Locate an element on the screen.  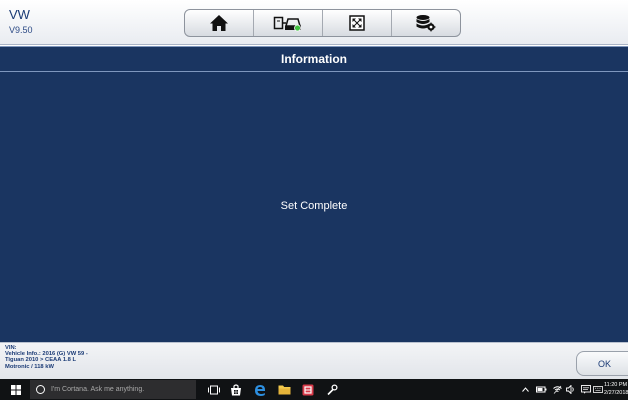
taskbar-app-button is located at coordinates (308, 389).